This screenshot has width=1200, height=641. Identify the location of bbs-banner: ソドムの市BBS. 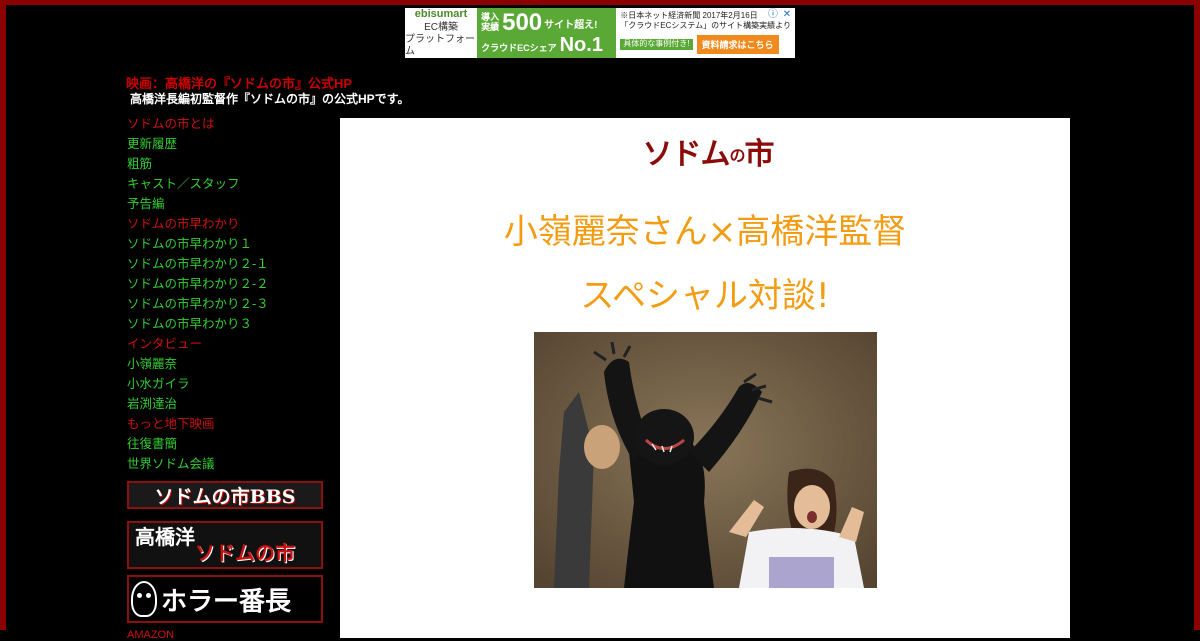
(225, 495).